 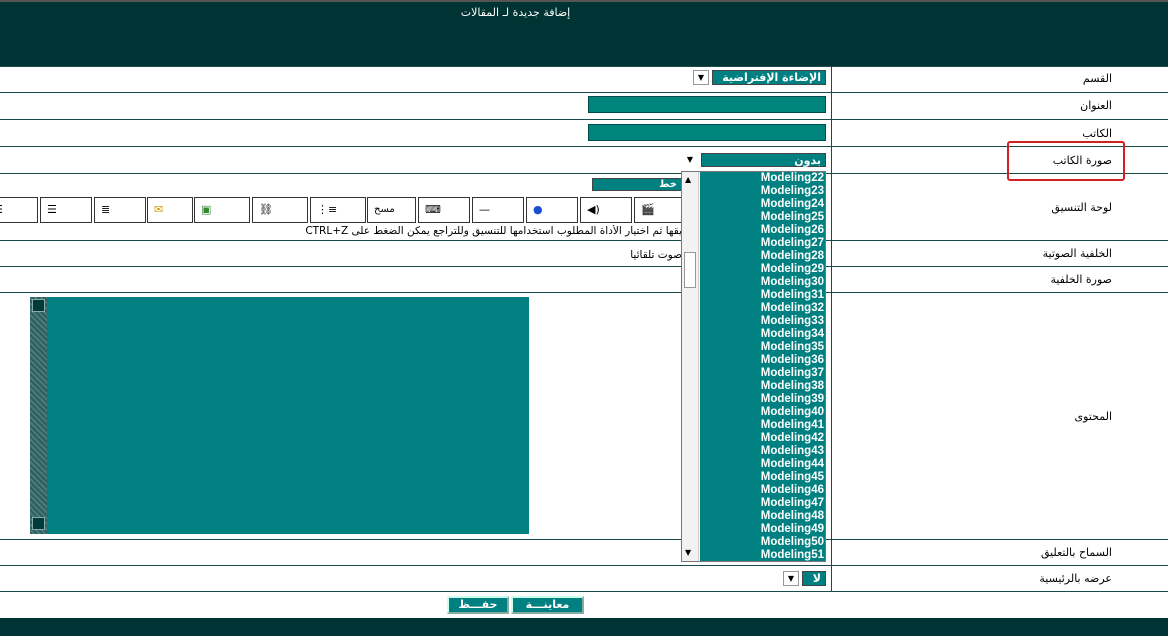 I want to click on bg-sound-label: الخلفية الصوتية, so click(x=1077, y=253).